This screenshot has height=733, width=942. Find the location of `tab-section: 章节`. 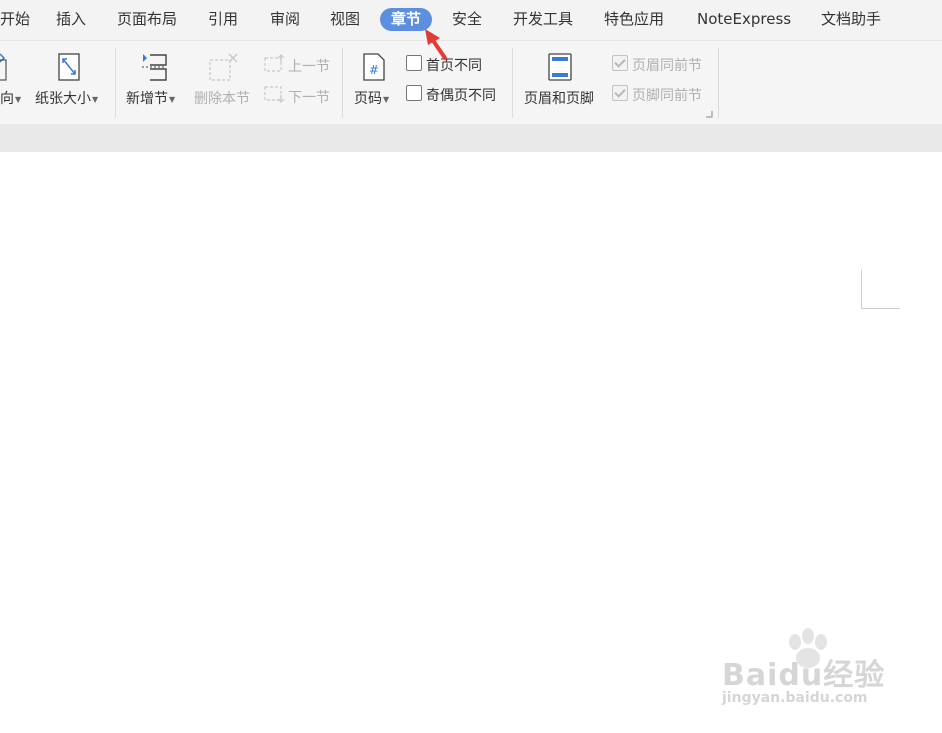

tab-section: 章节 is located at coordinates (406, 19).